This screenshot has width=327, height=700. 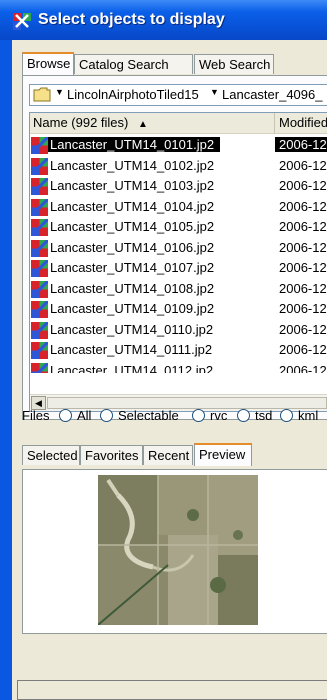 I want to click on path-segment: Lancaster_4096_, so click(x=272, y=94).